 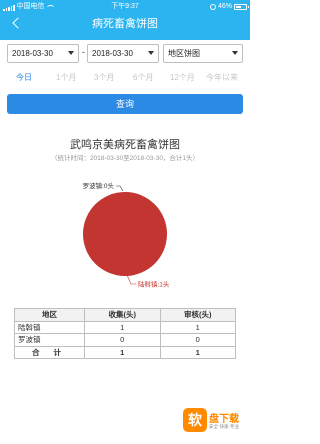 I want to click on query-button: 查询, so click(x=125, y=104).